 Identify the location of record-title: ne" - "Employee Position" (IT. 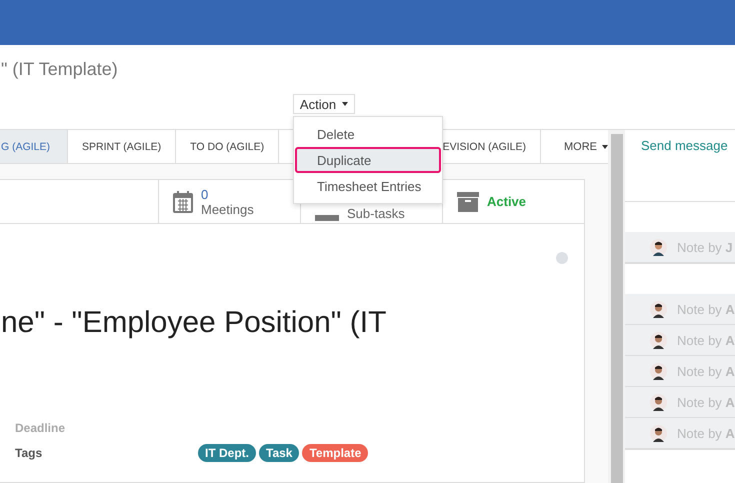
(194, 323).